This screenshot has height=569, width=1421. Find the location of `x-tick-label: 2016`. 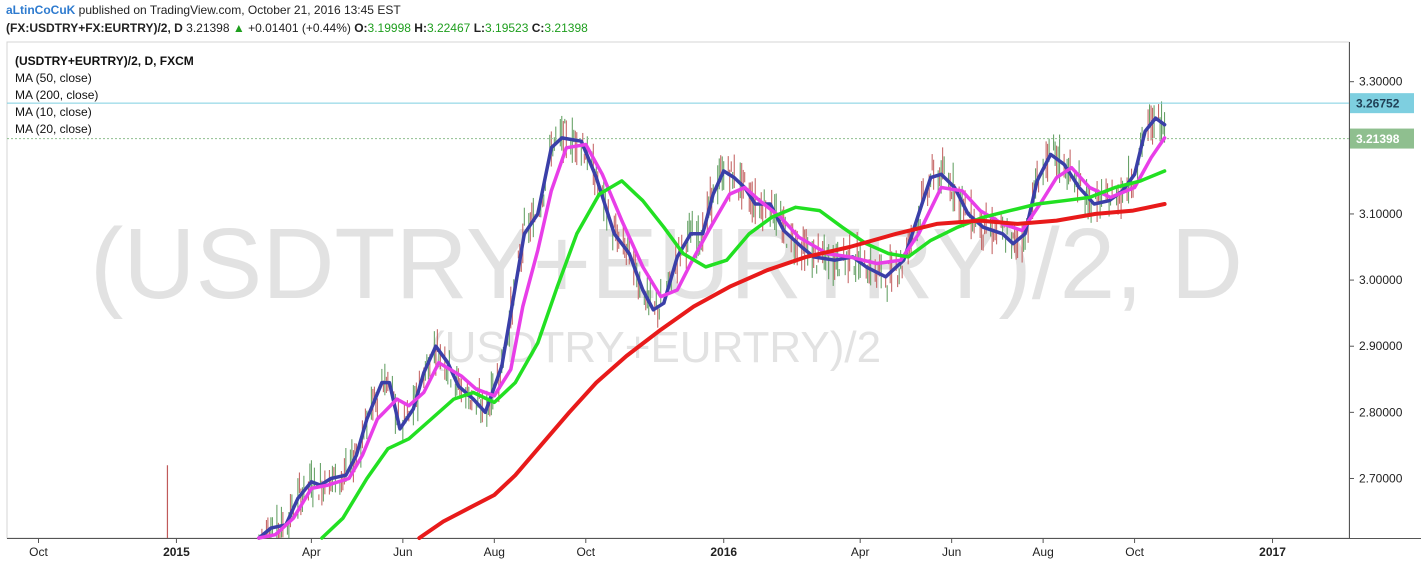

x-tick-label: 2016 is located at coordinates (723, 552).